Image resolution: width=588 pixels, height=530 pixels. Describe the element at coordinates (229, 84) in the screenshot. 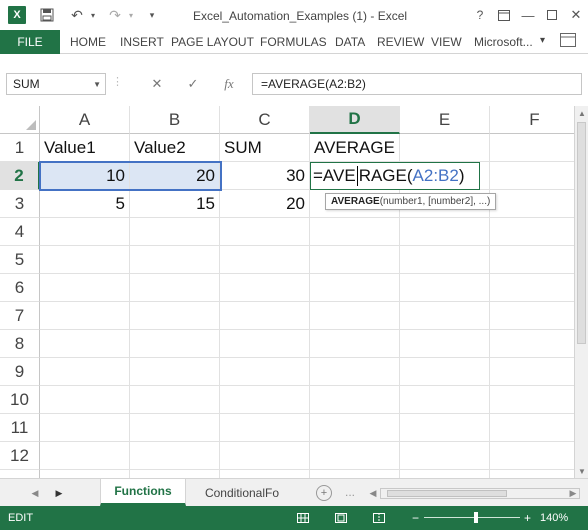

I see `insert-function-icon: fx` at that location.